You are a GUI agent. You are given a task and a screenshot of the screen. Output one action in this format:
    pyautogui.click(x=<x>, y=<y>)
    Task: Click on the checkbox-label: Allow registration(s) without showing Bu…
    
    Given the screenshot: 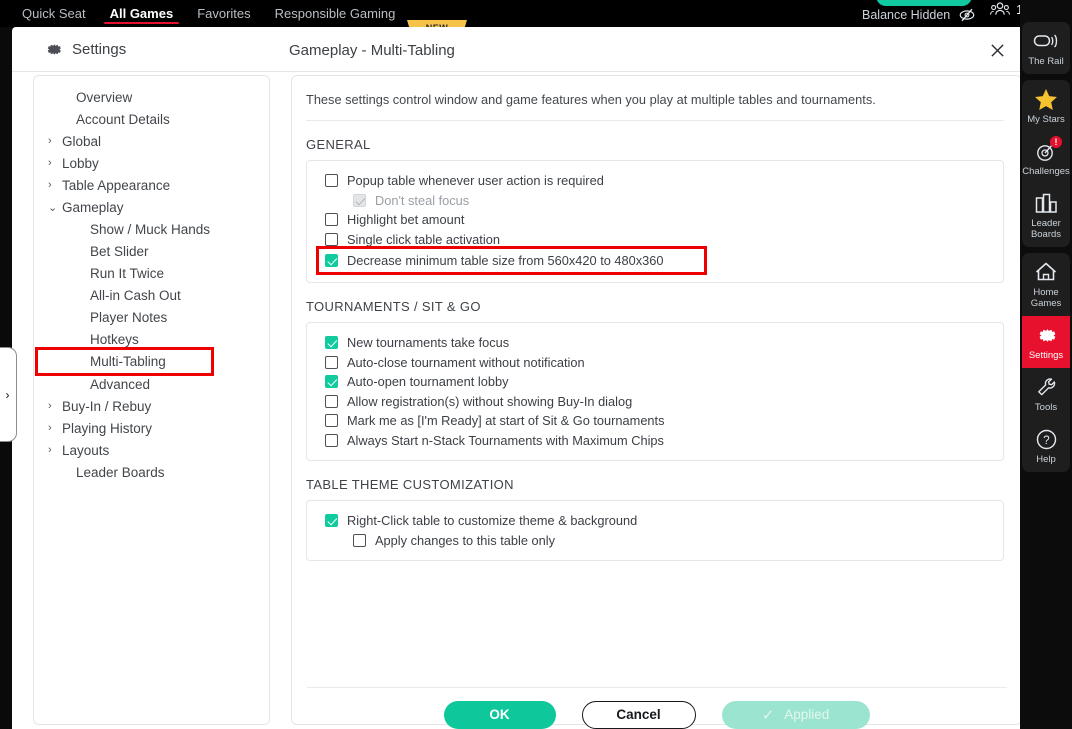 What is the action you would take?
    pyautogui.click(x=490, y=401)
    